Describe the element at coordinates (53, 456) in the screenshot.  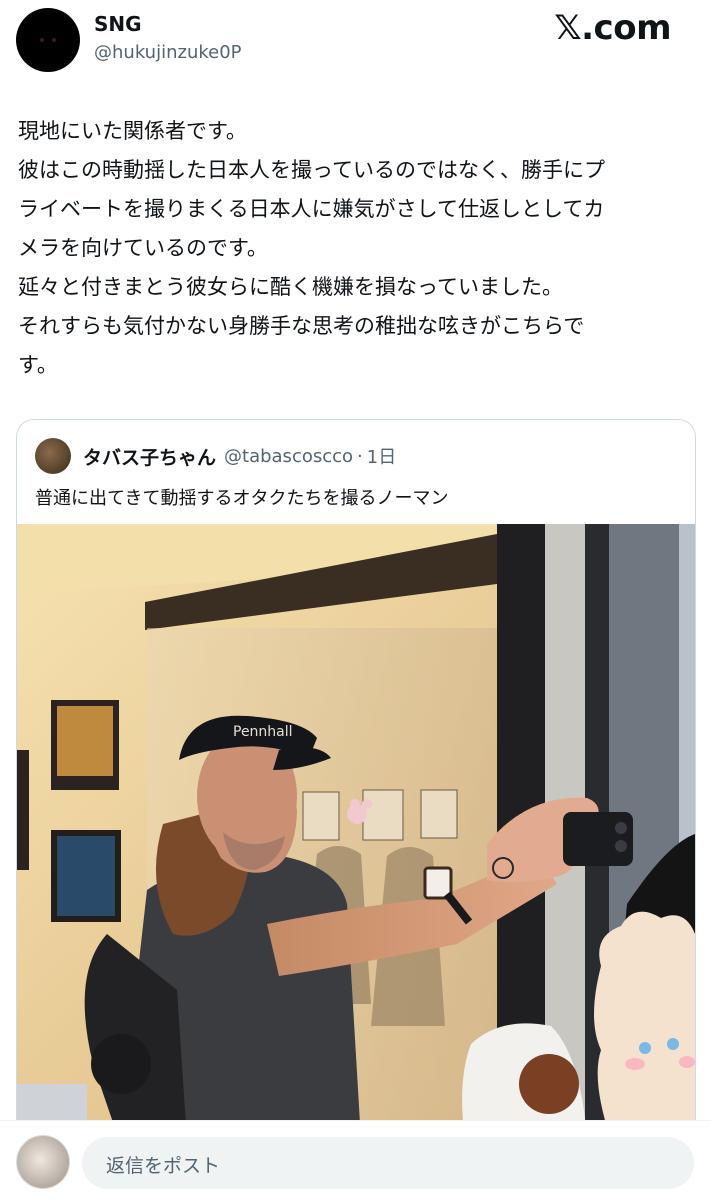
I see `quoted-author-avatar` at that location.